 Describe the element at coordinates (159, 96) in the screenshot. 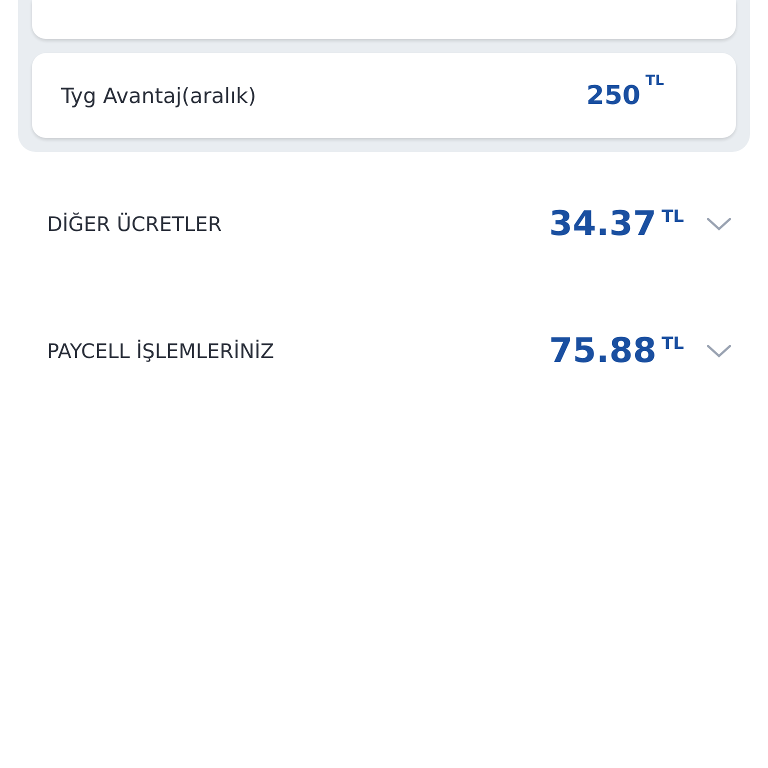

I see `package-name: Tyg Avantaj(aralık)` at that location.